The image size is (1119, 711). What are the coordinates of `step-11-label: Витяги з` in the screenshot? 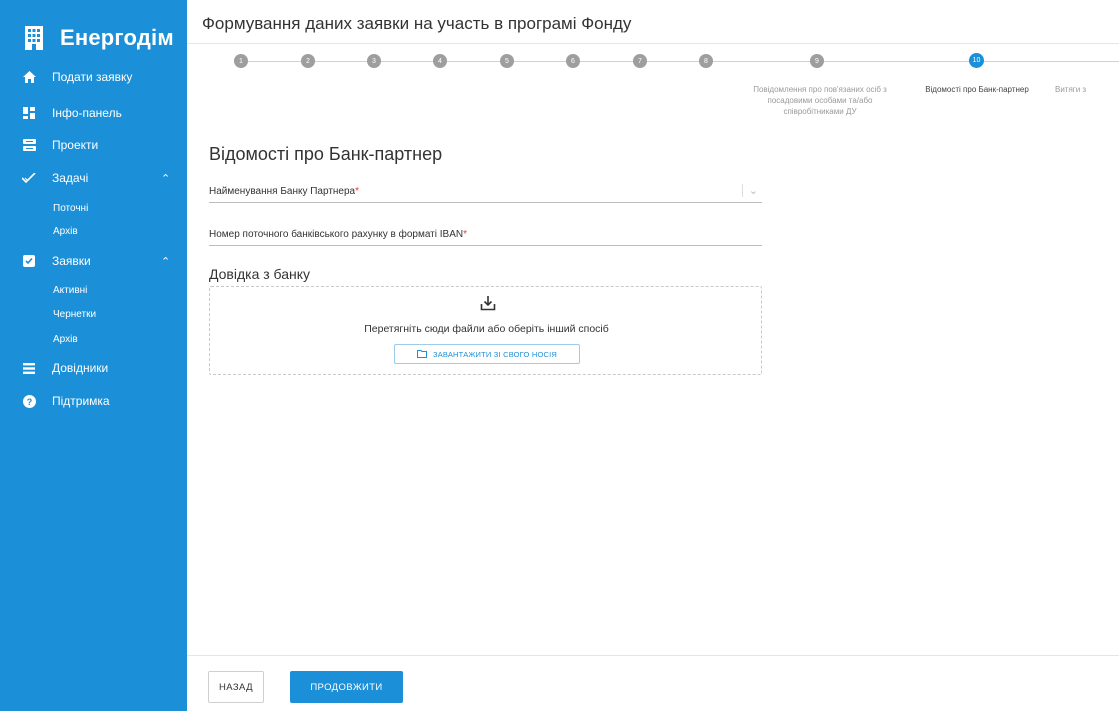 It's located at (1071, 89).